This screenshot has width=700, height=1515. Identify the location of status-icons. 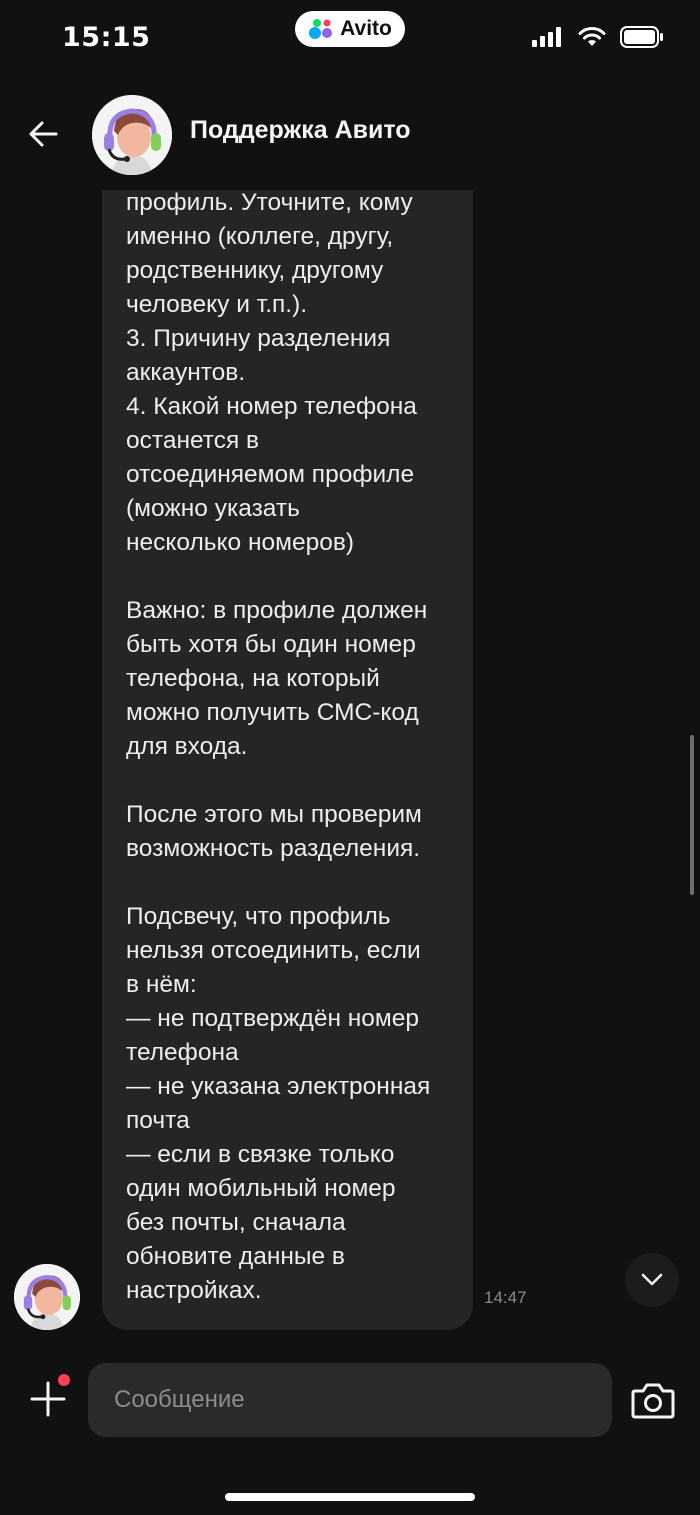
(598, 37).